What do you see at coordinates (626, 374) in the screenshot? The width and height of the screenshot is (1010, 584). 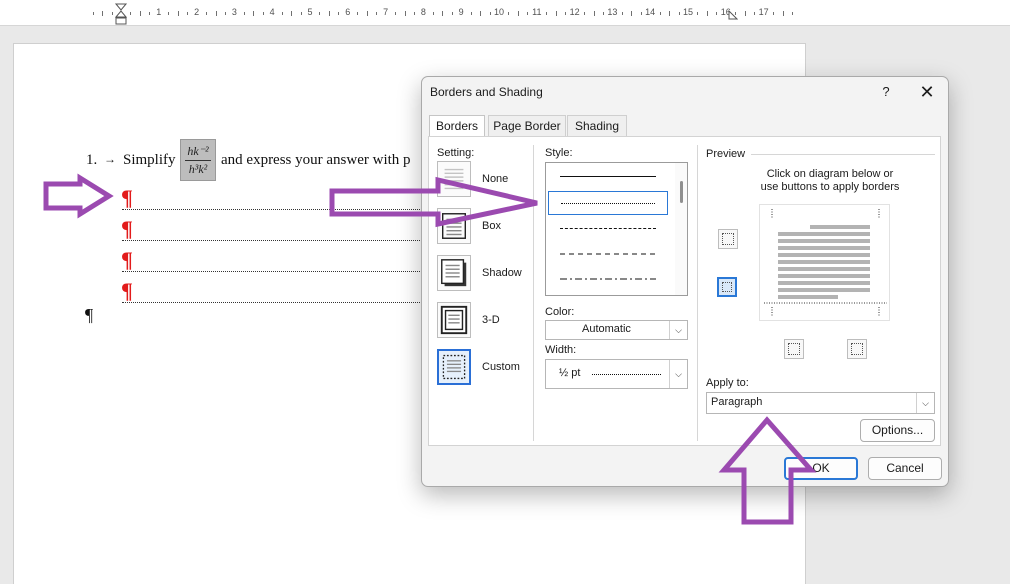 I see `width-line-sample` at bounding box center [626, 374].